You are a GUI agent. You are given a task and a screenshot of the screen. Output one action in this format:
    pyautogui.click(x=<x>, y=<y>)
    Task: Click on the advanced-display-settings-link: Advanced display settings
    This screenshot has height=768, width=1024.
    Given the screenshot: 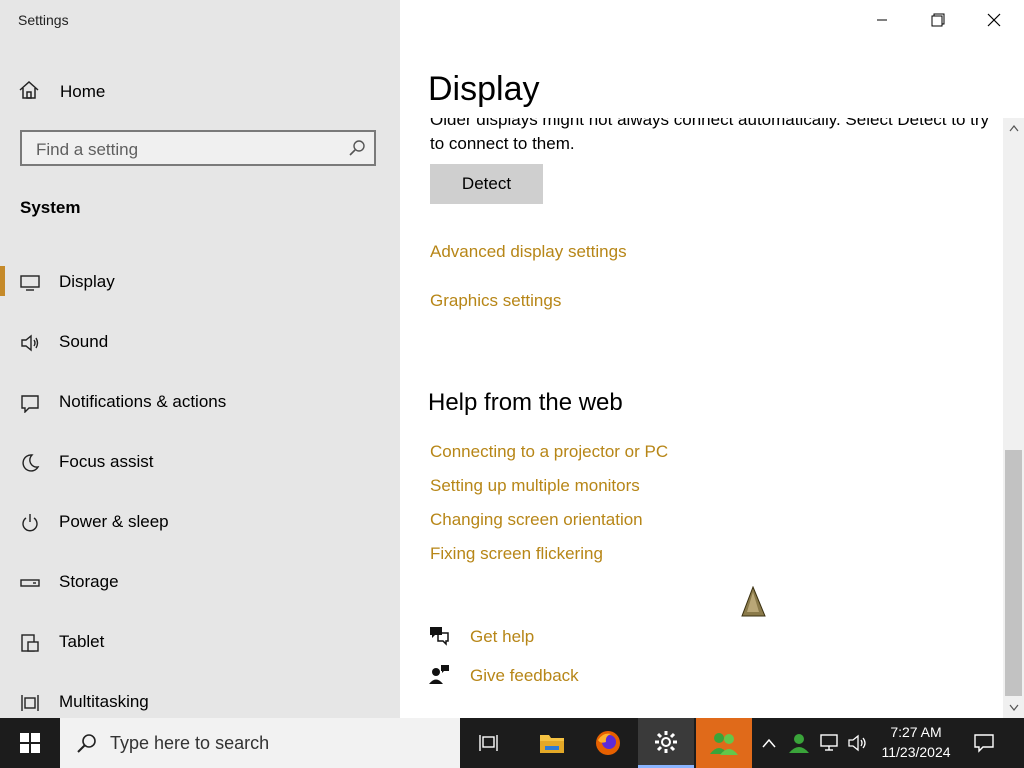 What is the action you would take?
    pyautogui.click(x=528, y=252)
    